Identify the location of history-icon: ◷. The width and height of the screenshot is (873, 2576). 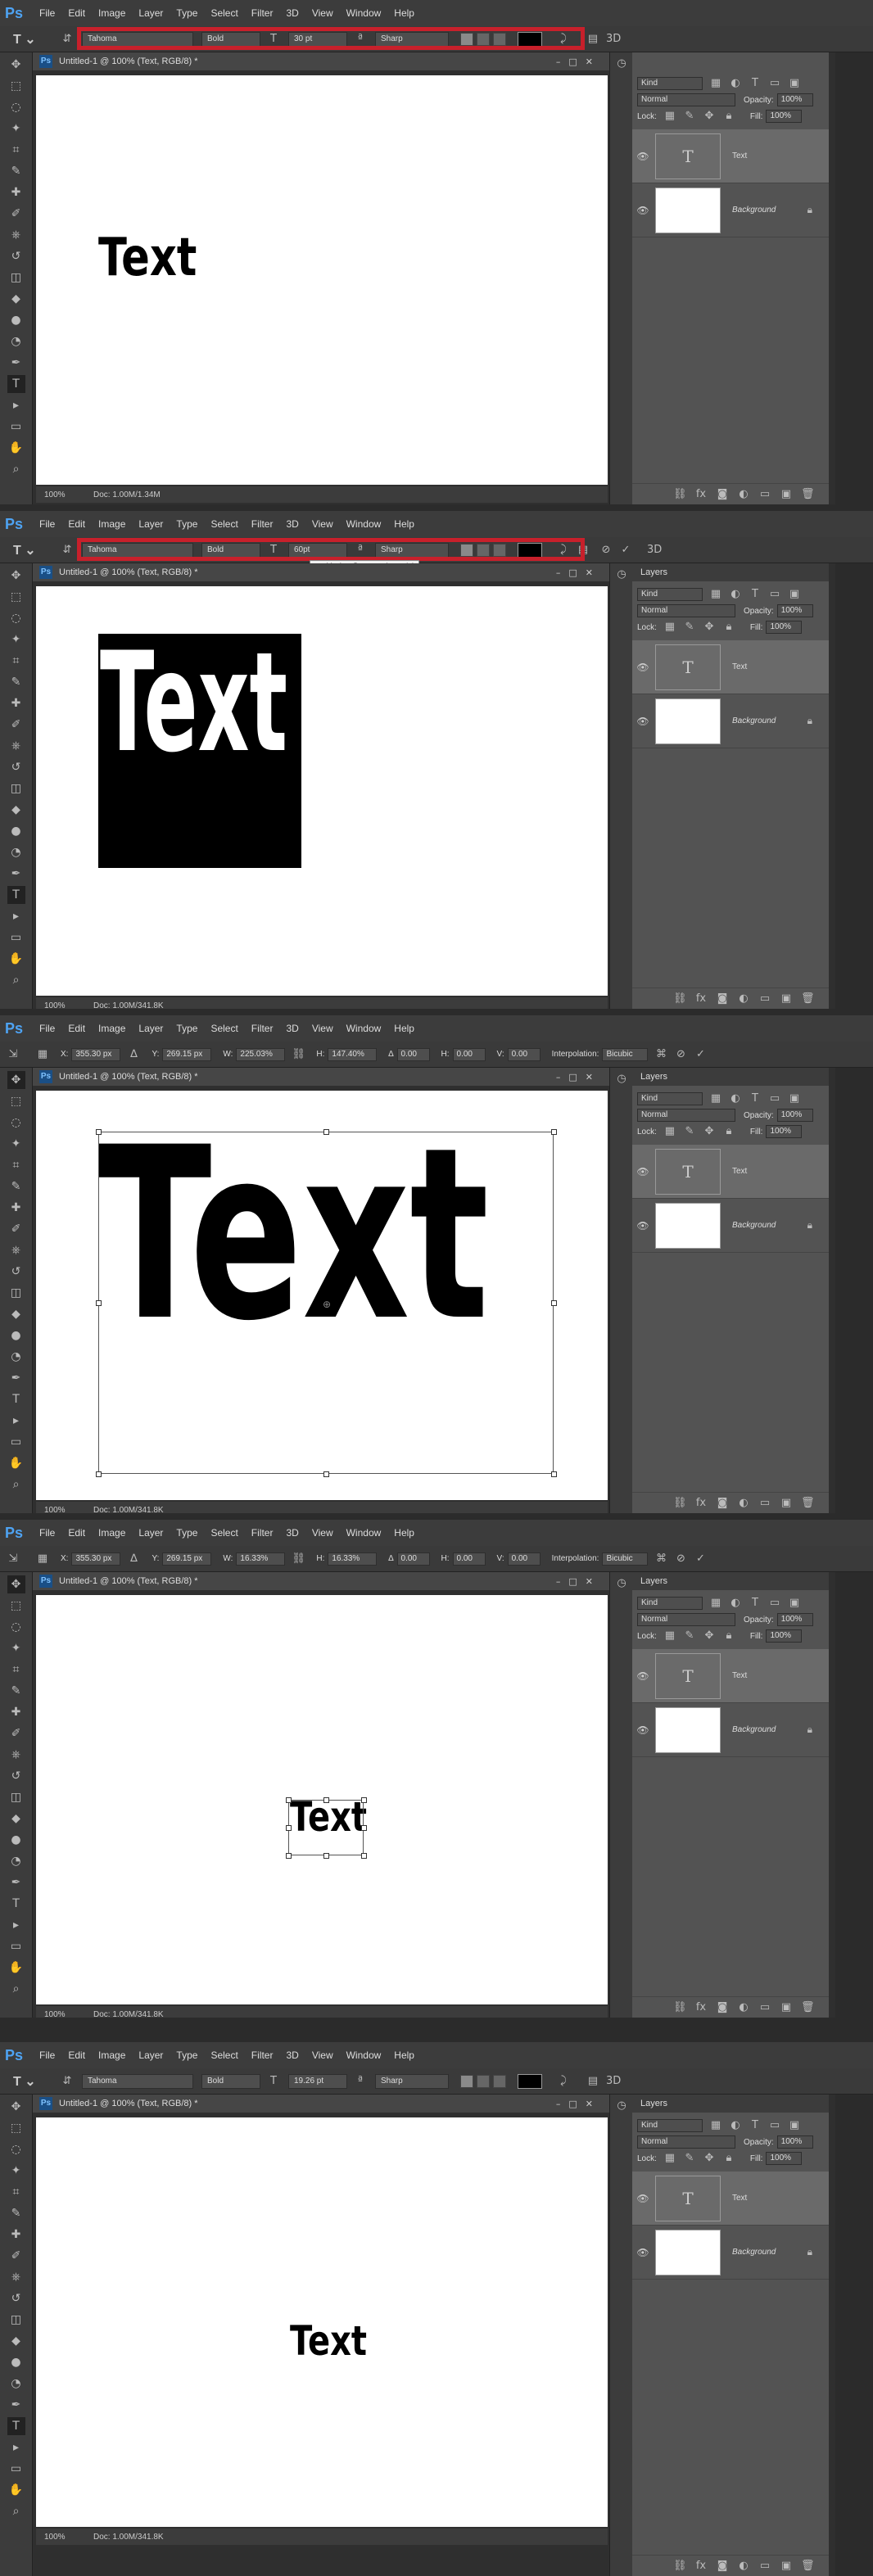
(621, 1079).